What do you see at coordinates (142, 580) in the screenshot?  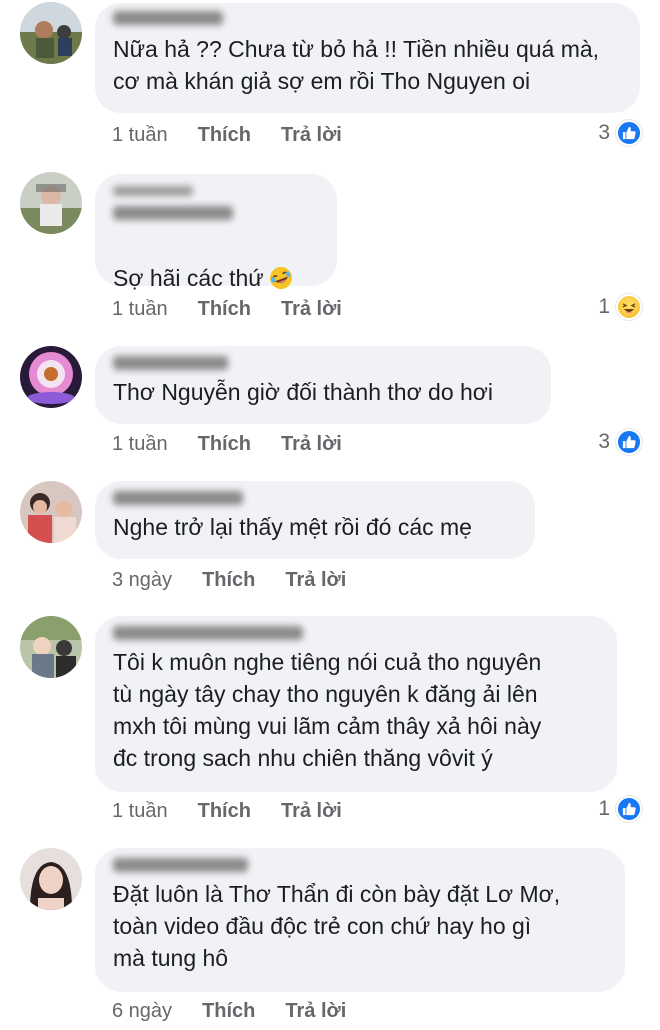 I see `comment-timestamp: 3 ngày` at bounding box center [142, 580].